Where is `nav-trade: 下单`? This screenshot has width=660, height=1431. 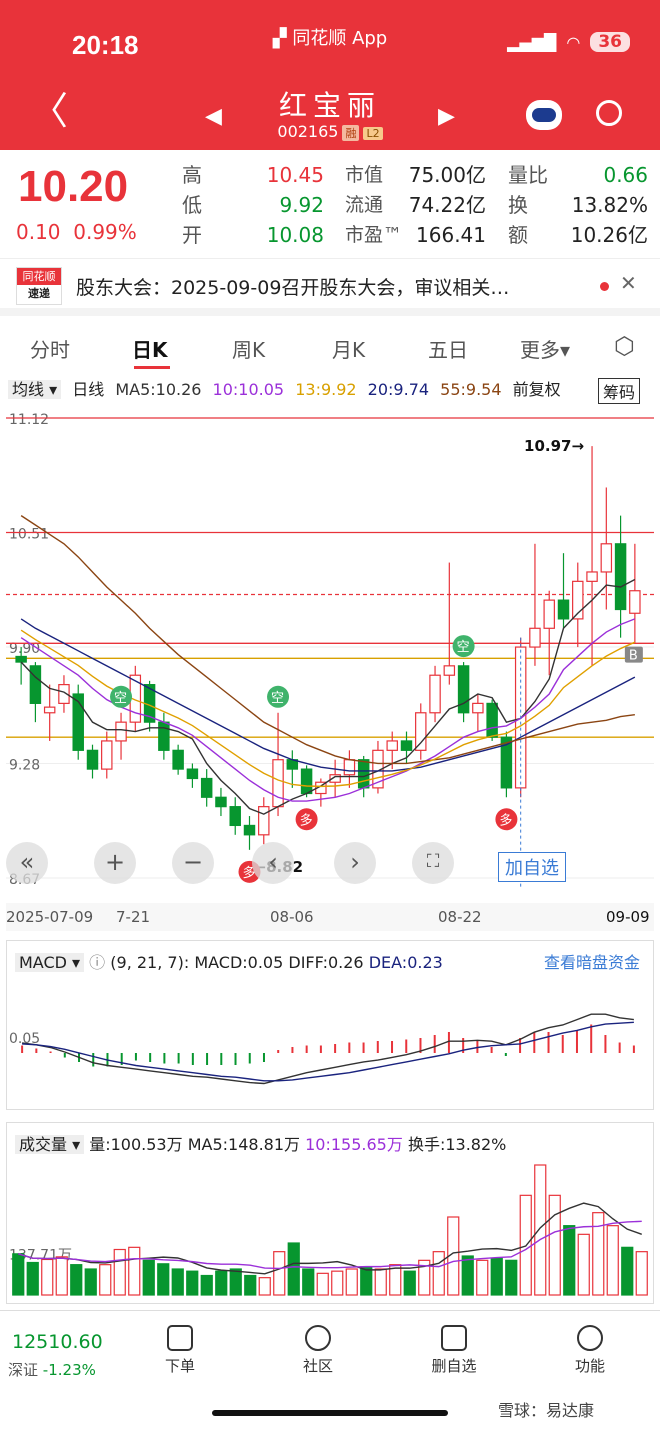
nav-trade: 下单 is located at coordinates (180, 1350).